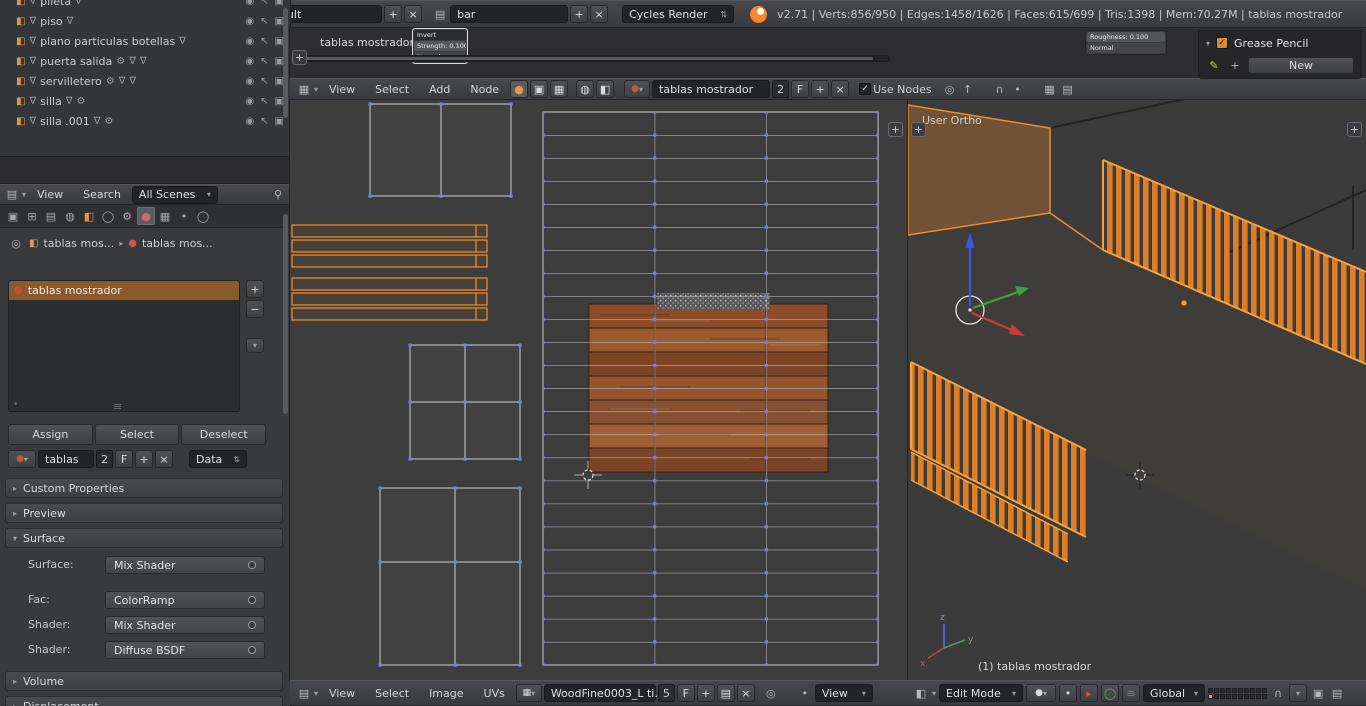  I want to click on slot-specials-button: ▾, so click(255, 345).